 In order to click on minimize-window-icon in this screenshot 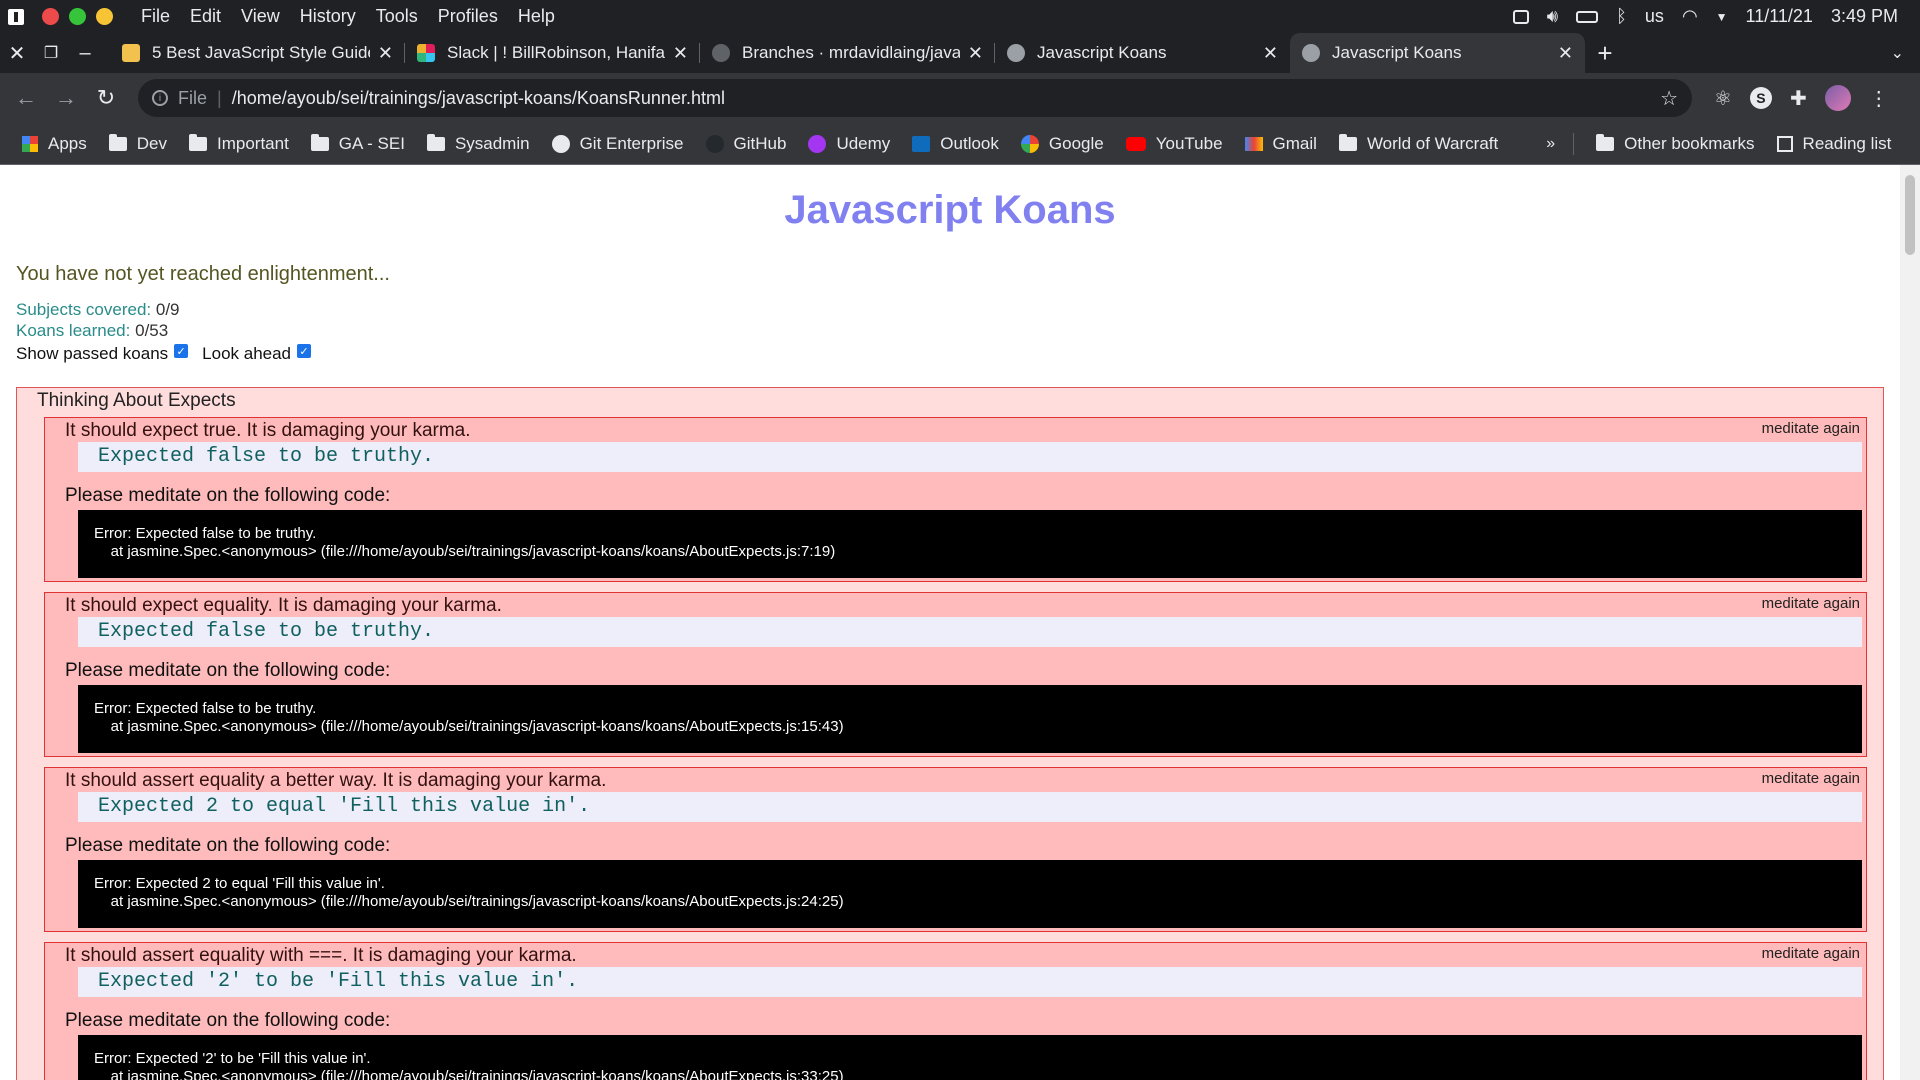, I will do `click(104, 16)`.